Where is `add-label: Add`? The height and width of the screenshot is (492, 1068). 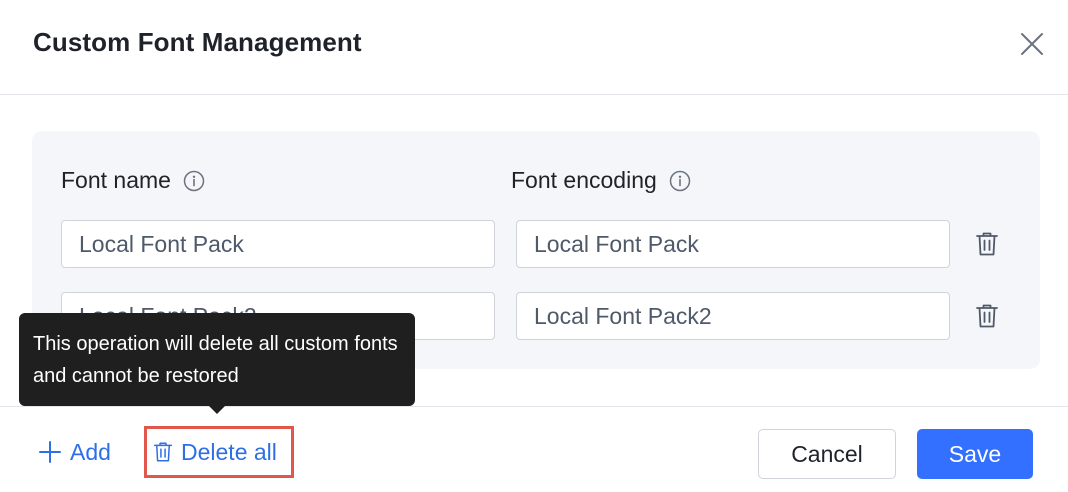
add-label: Add is located at coordinates (90, 451).